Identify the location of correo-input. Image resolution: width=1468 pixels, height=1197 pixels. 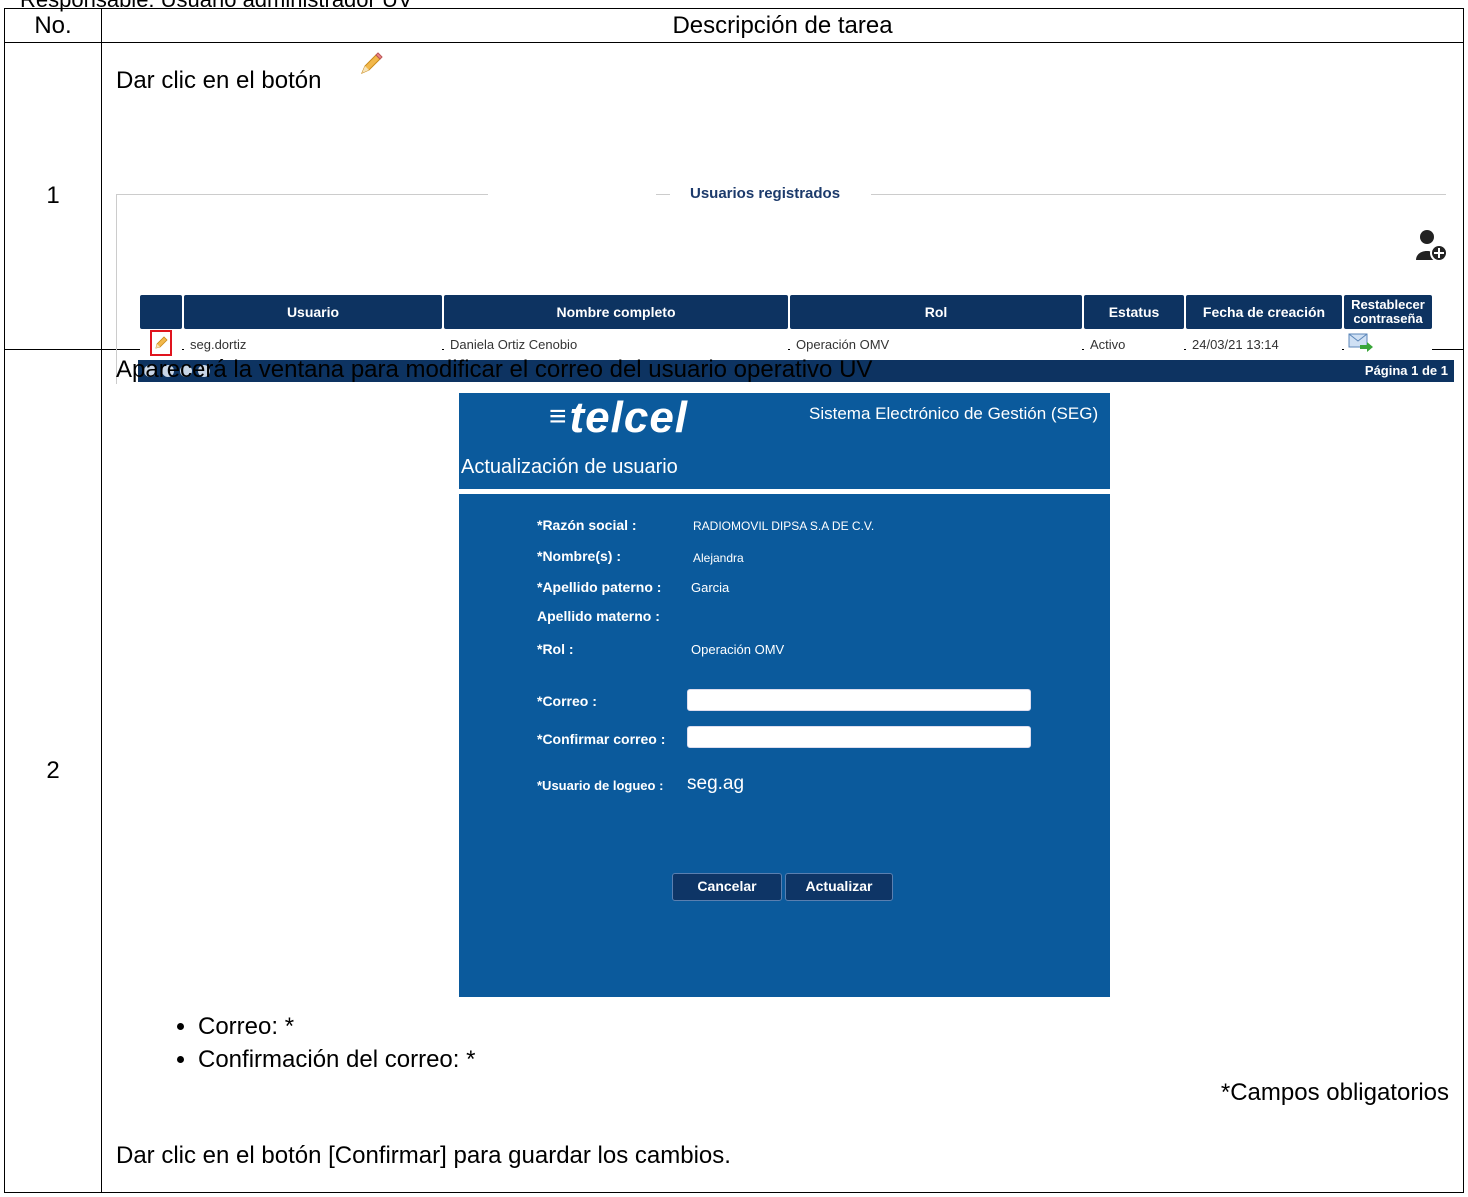
(859, 700).